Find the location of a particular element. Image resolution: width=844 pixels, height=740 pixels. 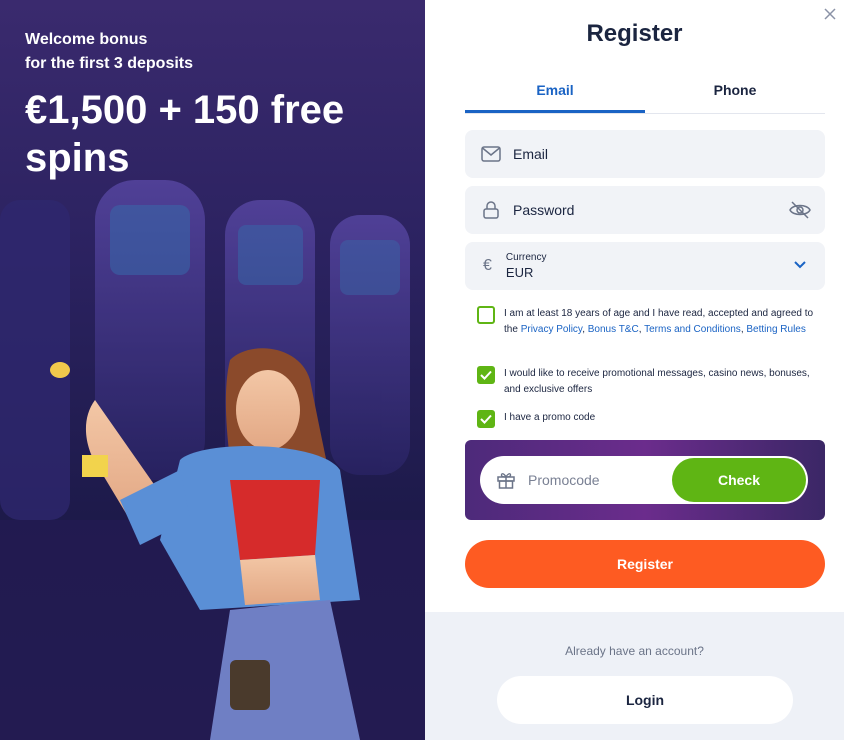

auth-tabs: Email Phone is located at coordinates (645, 97).